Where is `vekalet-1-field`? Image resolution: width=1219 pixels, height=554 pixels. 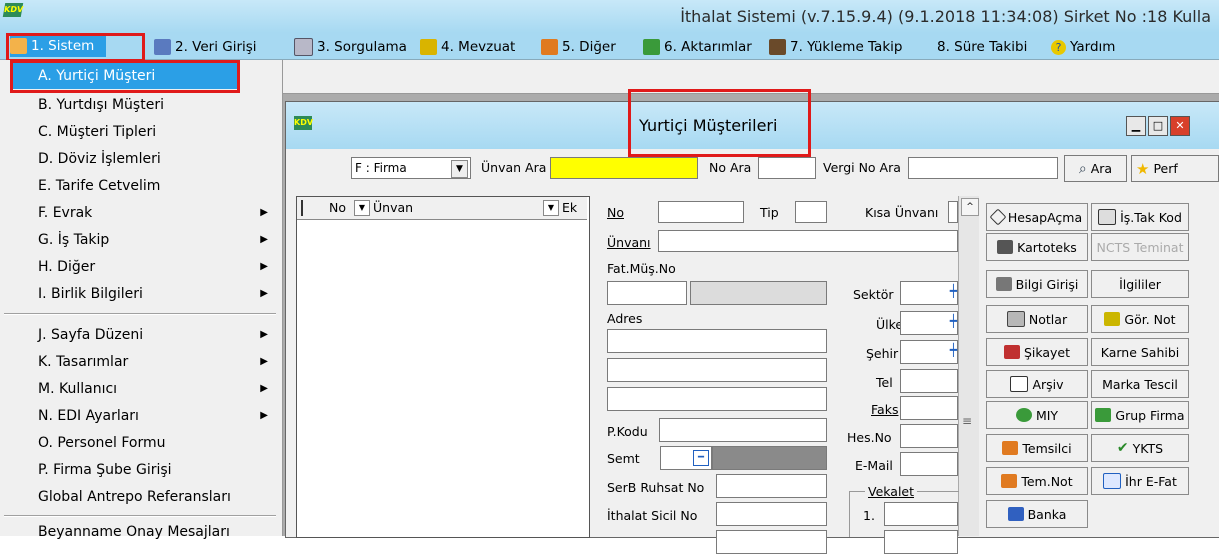 vekalet-1-field is located at coordinates (921, 514).